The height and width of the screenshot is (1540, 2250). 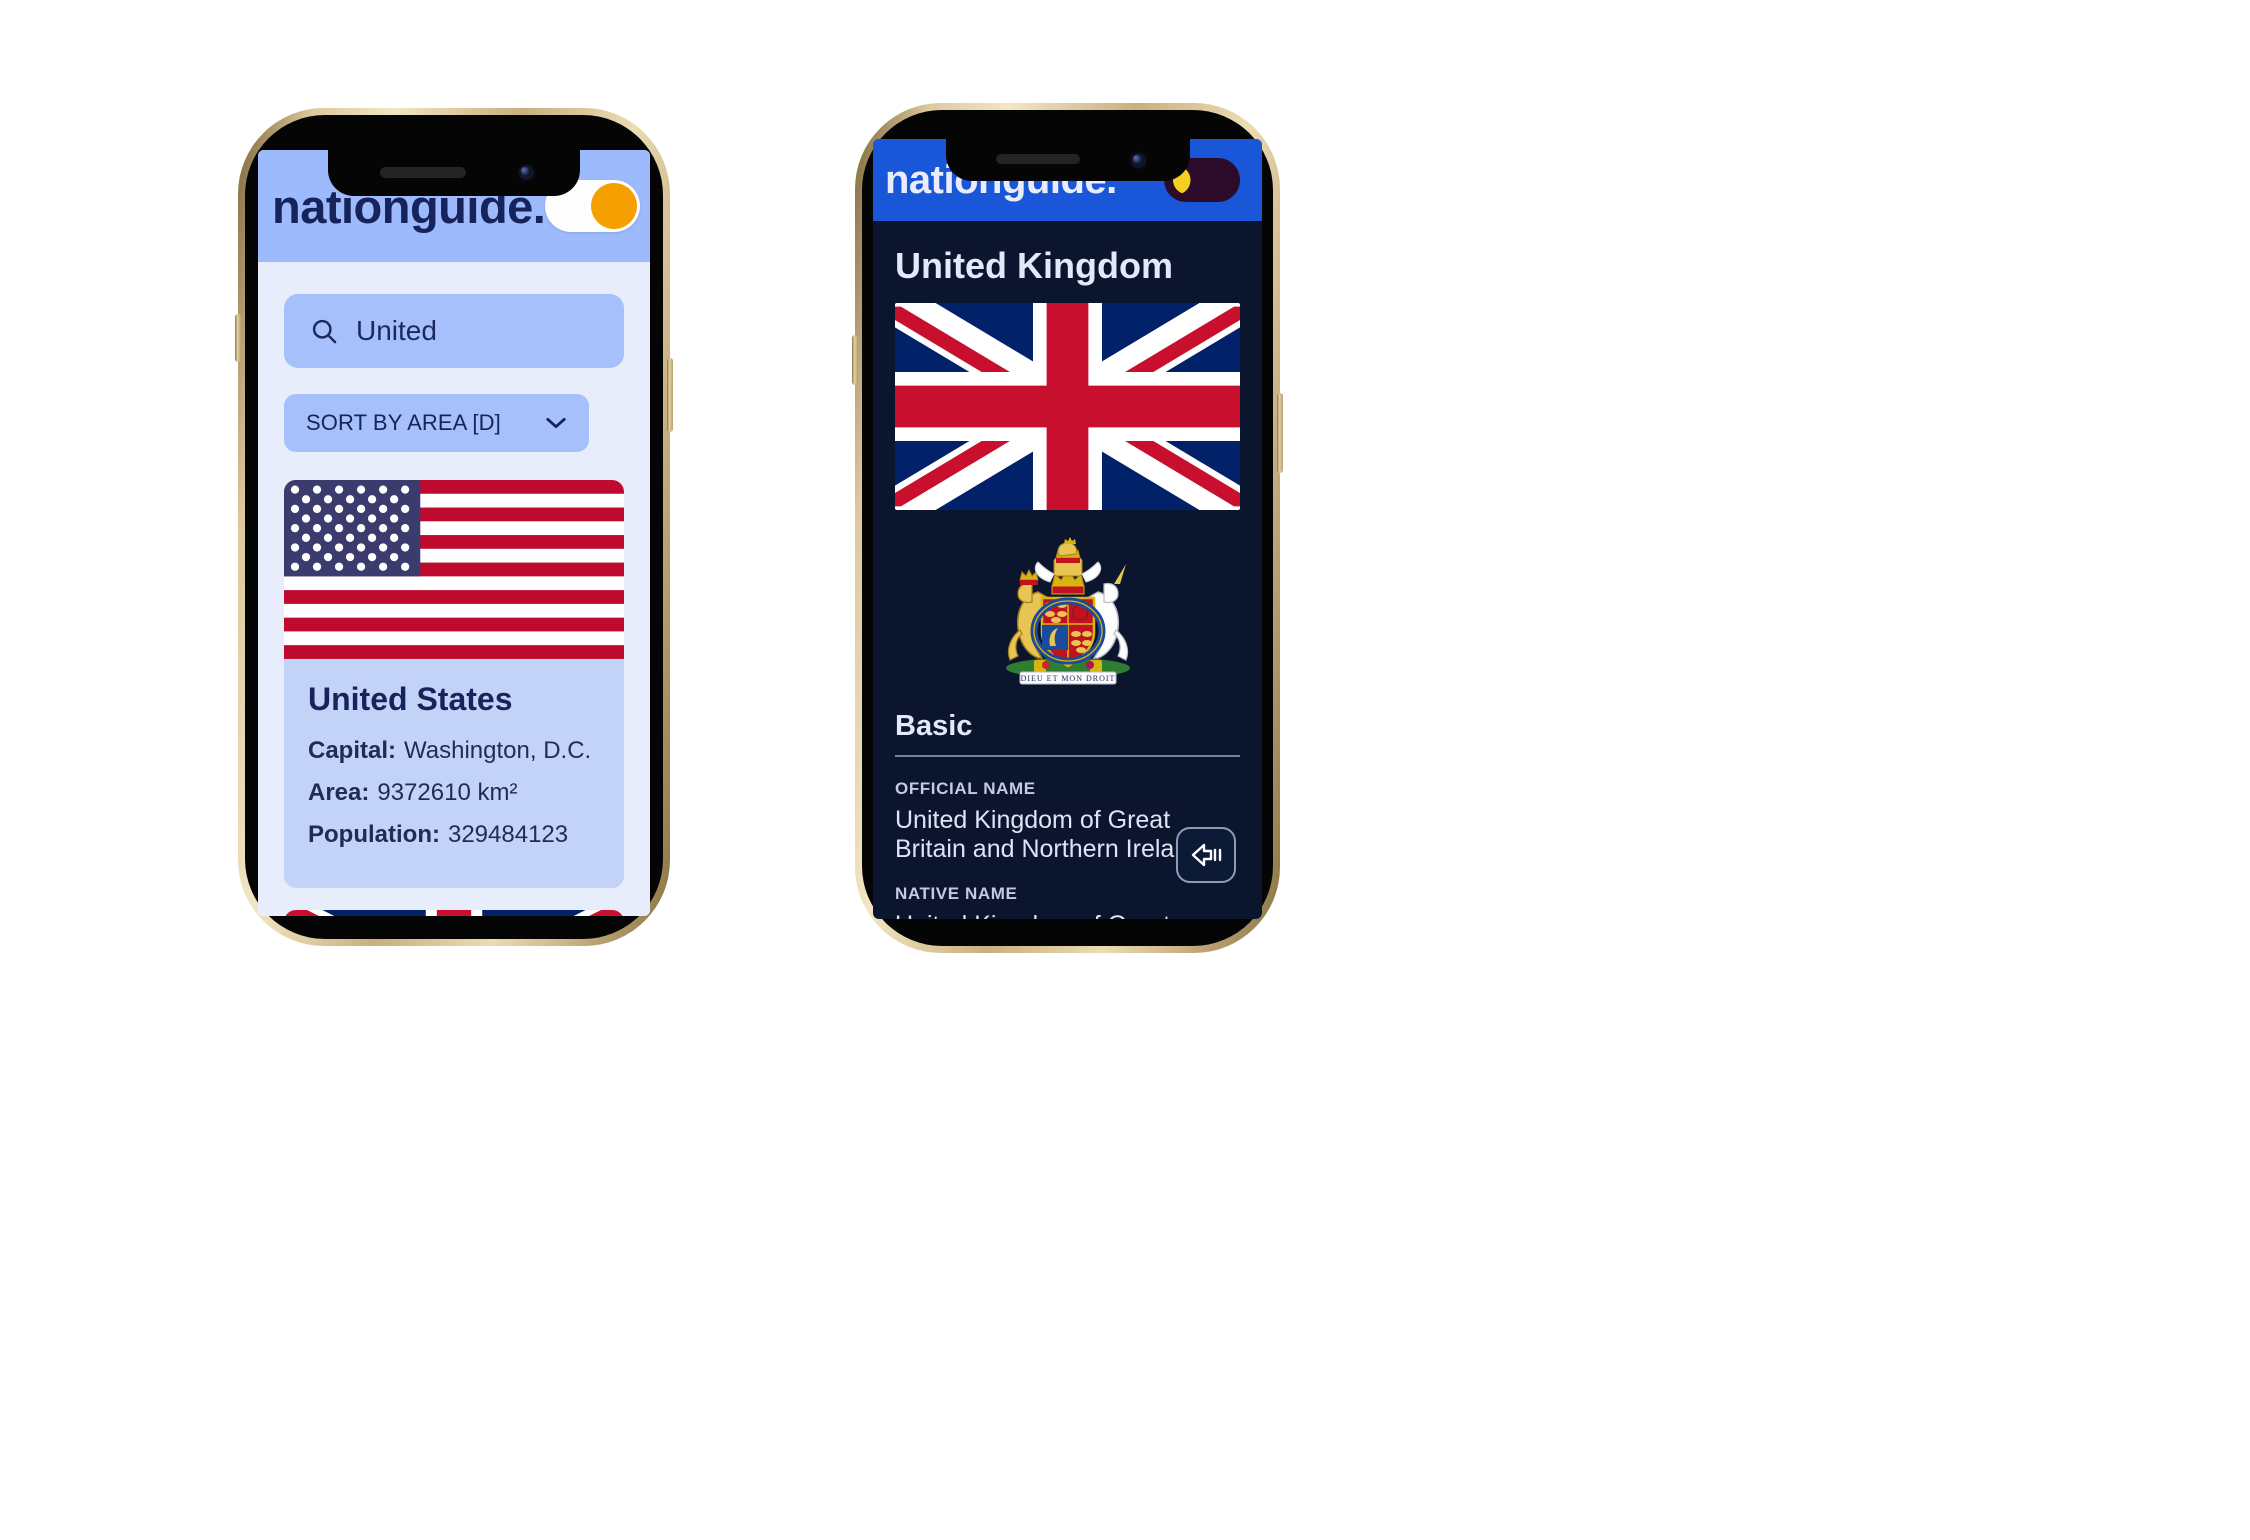 I want to click on country-flag-wrap, so click(x=1067, y=406).